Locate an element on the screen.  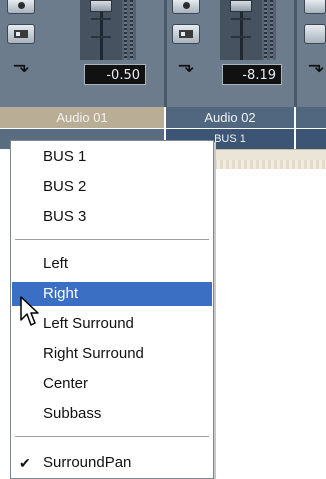
channel-name-audio-01: Audio 01 is located at coordinates (82, 117).